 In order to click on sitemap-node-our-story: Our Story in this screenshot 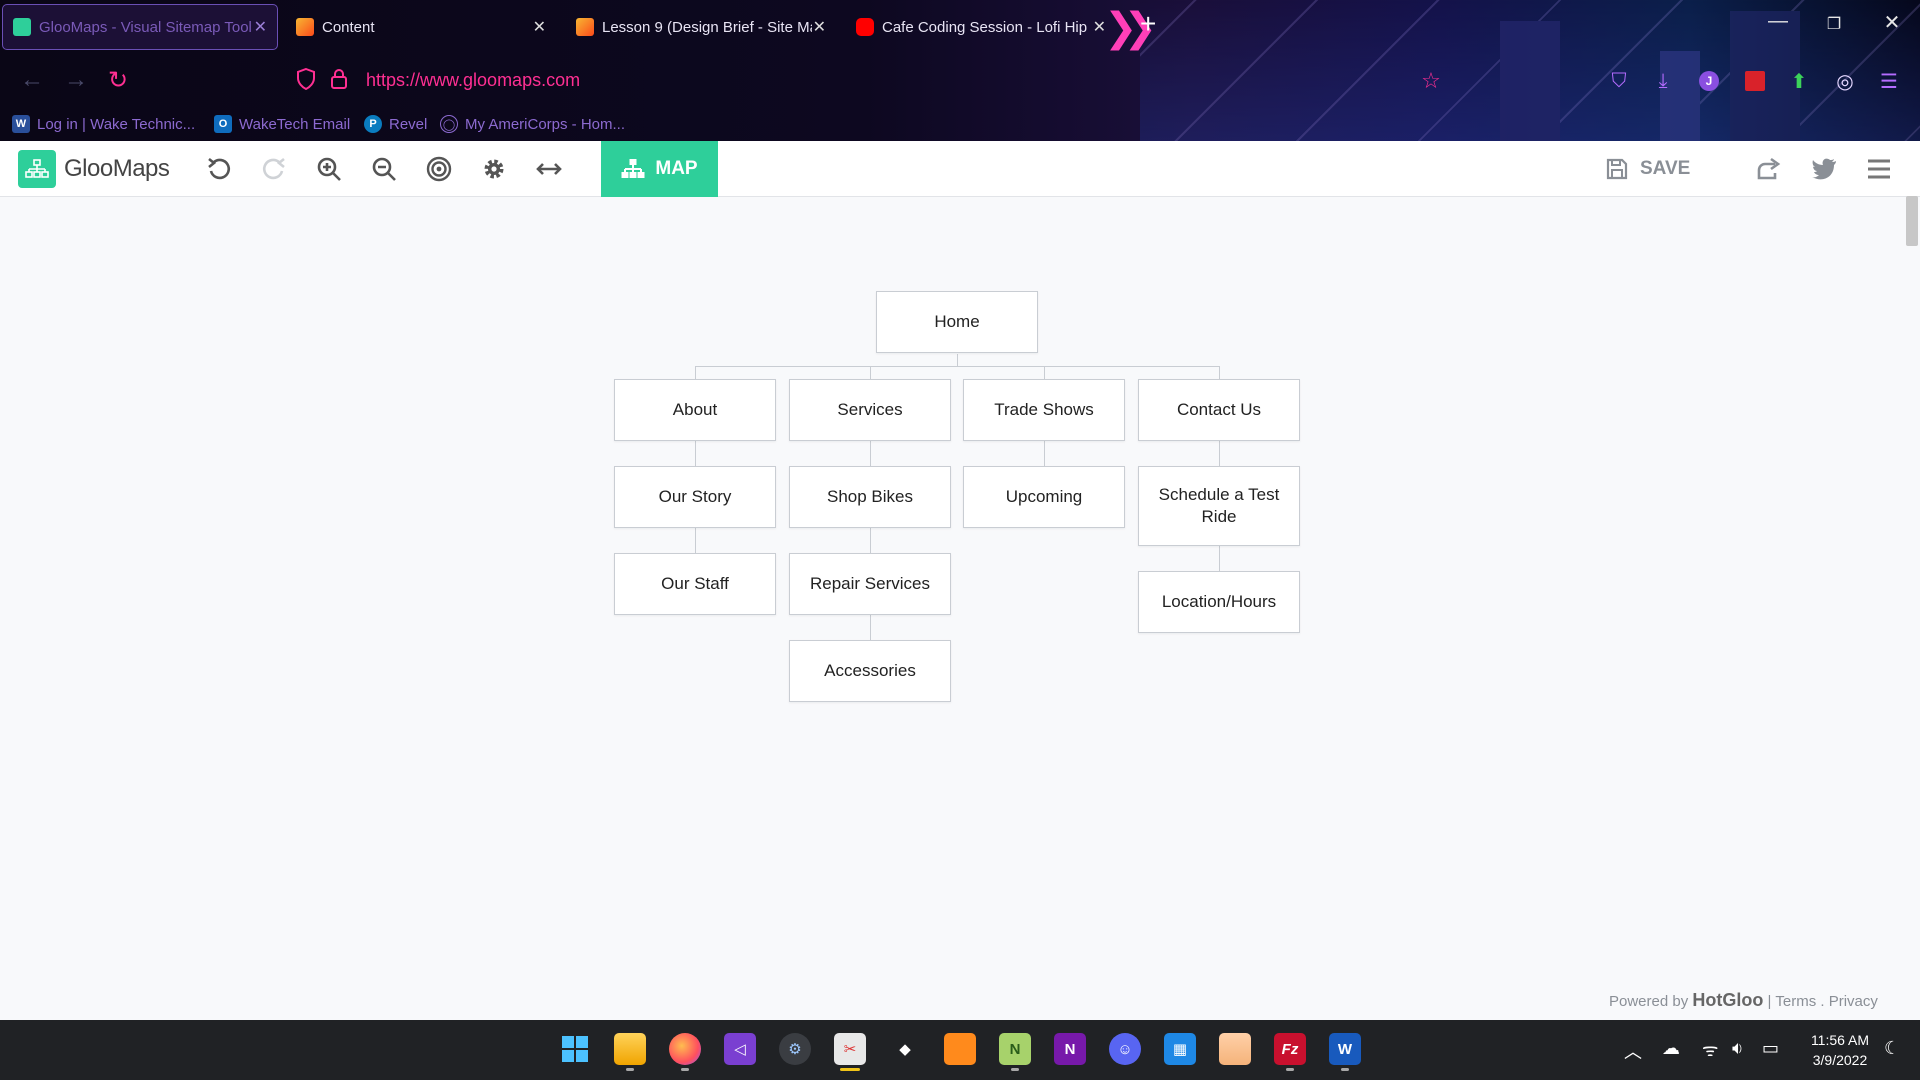, I will do `click(695, 497)`.